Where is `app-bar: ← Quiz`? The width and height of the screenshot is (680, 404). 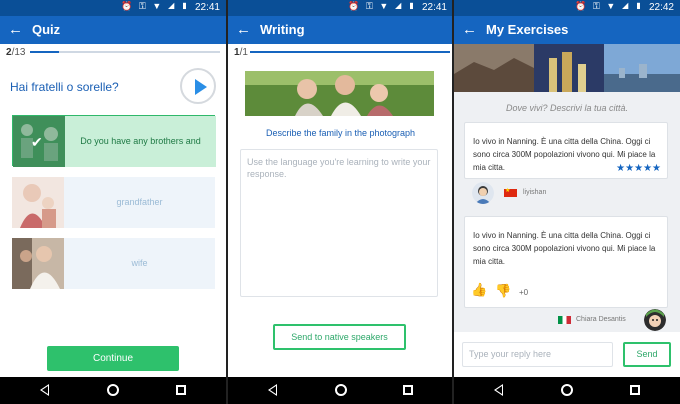 app-bar: ← Quiz is located at coordinates (113, 30).